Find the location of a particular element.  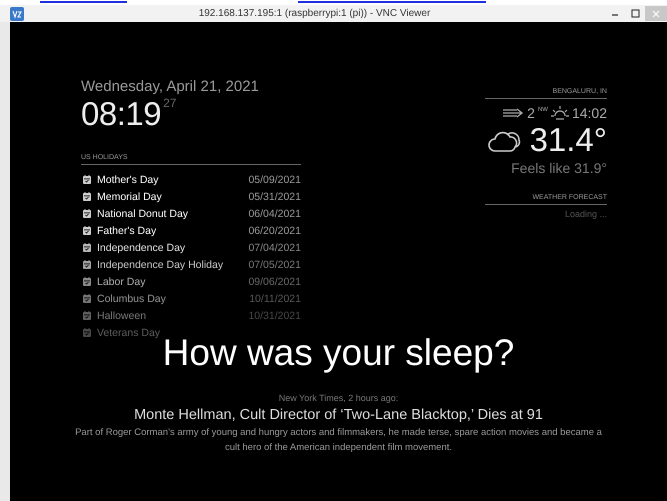

maximize-icon is located at coordinates (635, 14).